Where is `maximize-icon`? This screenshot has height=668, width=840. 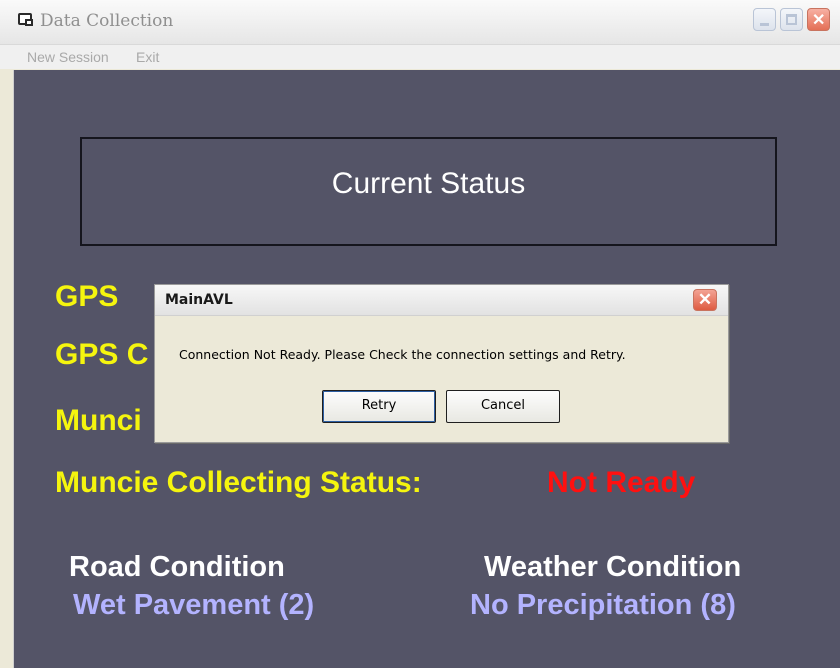 maximize-icon is located at coordinates (791, 19).